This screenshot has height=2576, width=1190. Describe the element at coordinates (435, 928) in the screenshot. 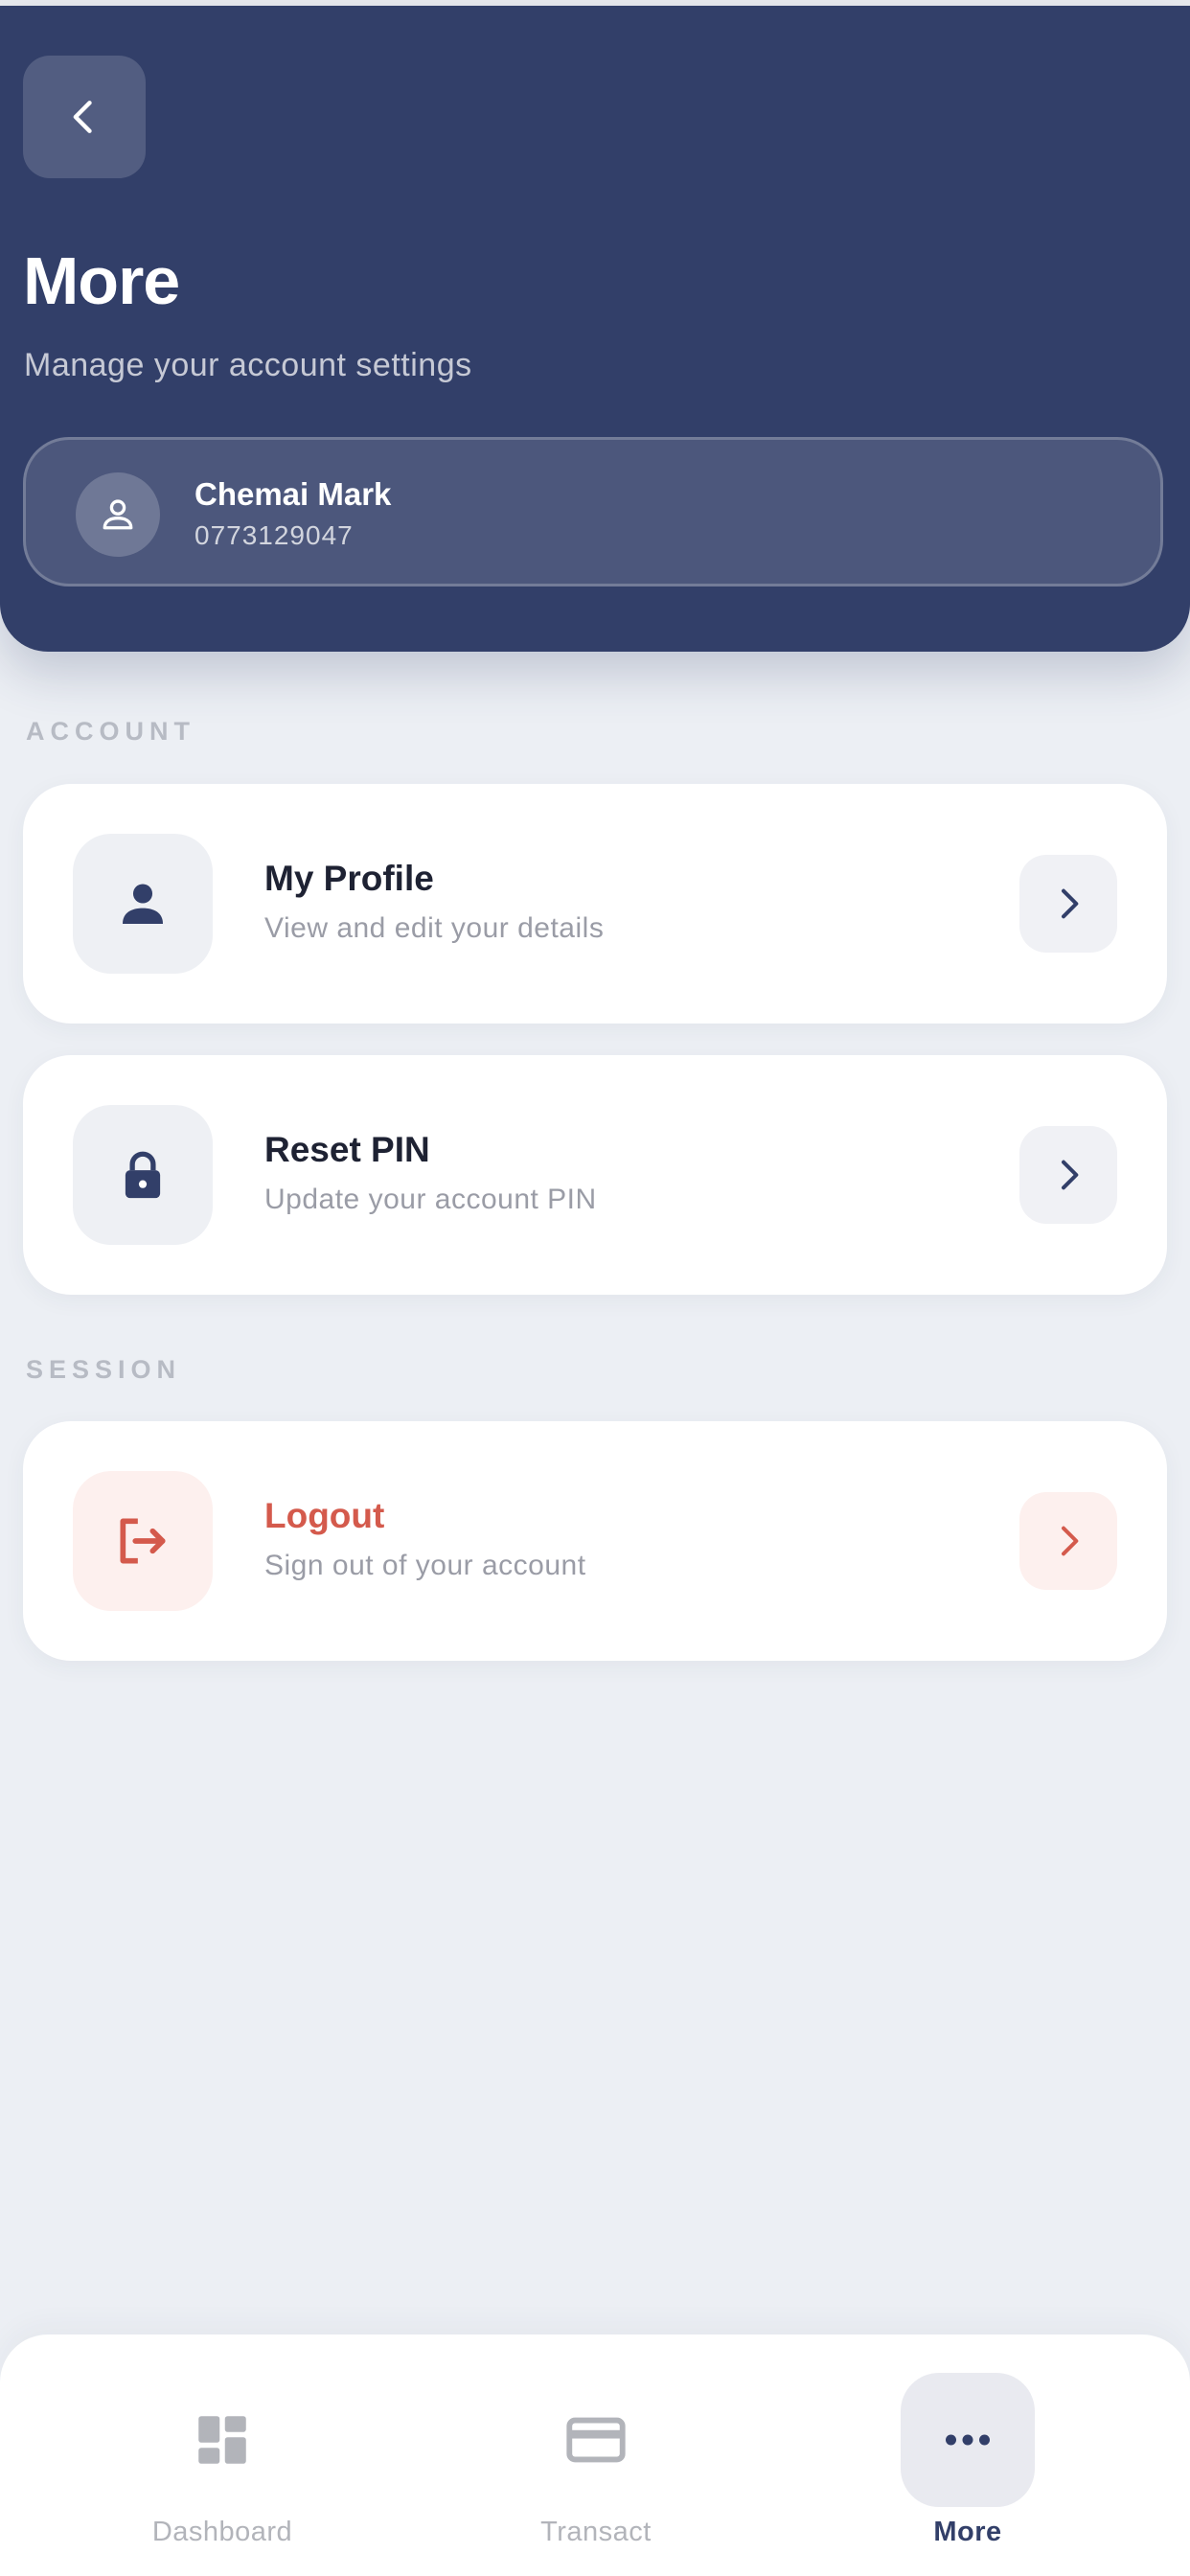

I see `my-profile-subtitle: View and edit your details` at that location.